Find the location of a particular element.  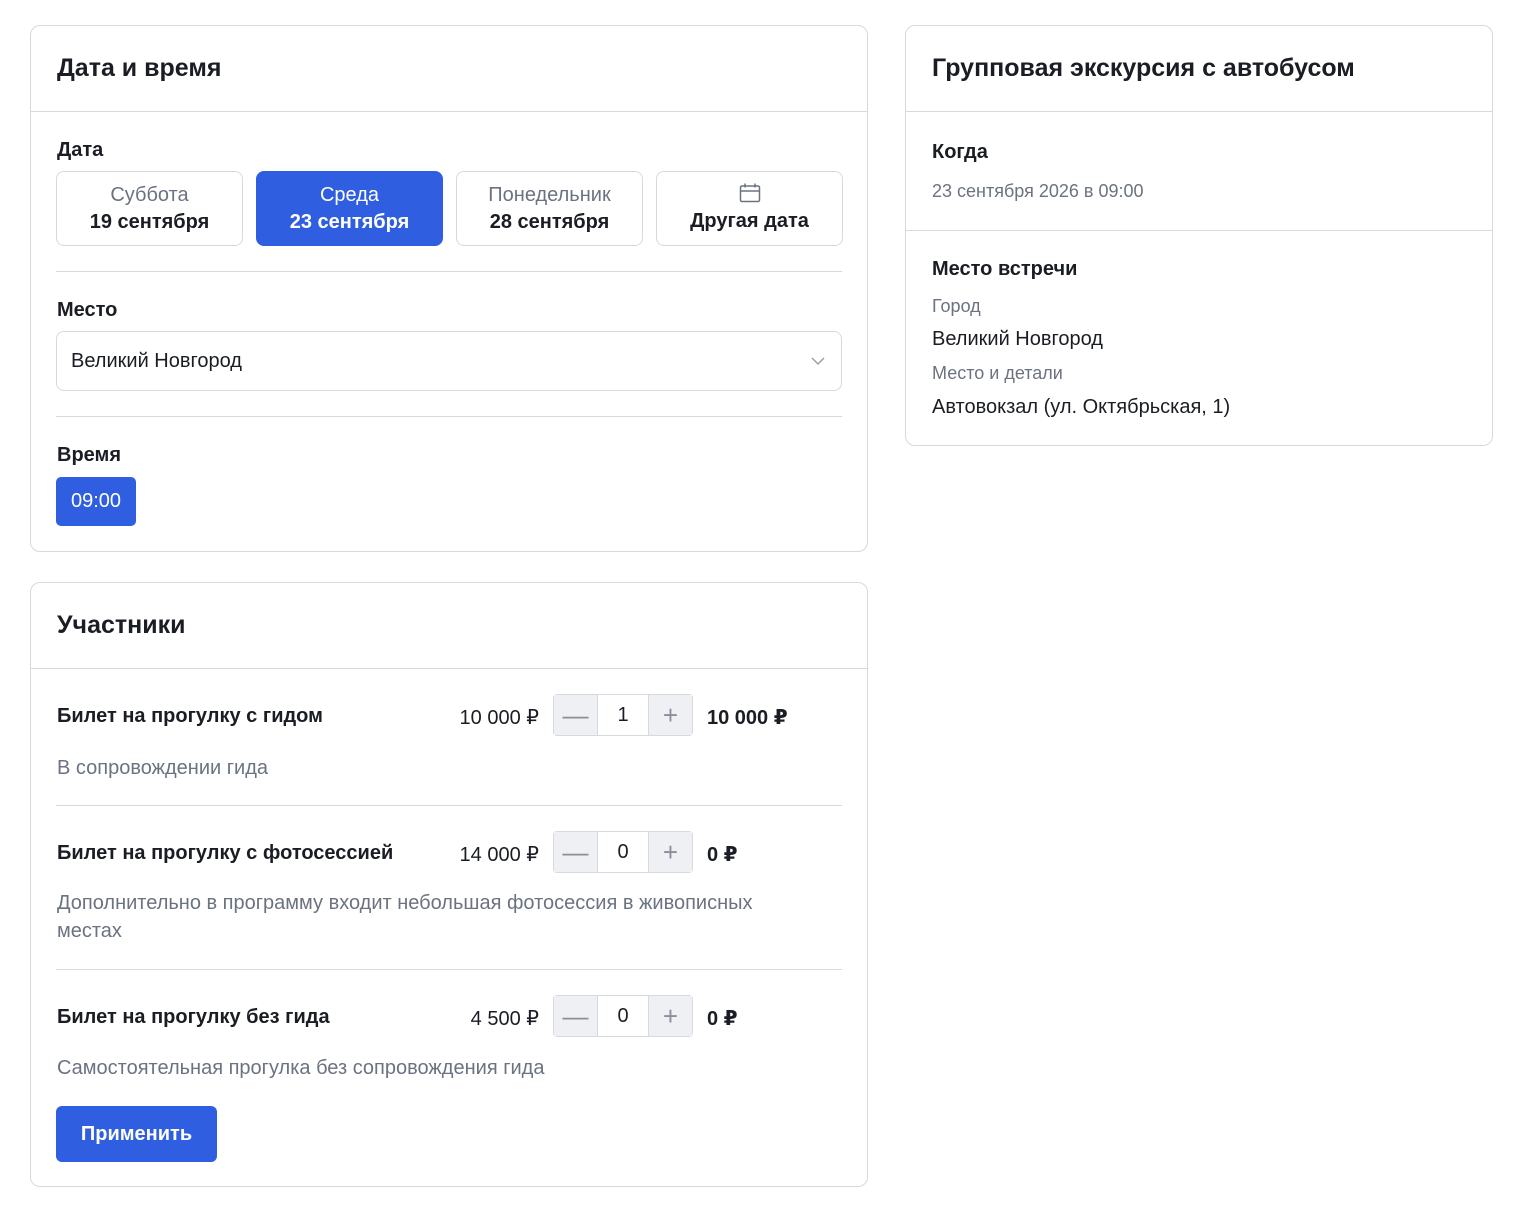

ticket-price: 10 000 ₽ is located at coordinates (499, 718).